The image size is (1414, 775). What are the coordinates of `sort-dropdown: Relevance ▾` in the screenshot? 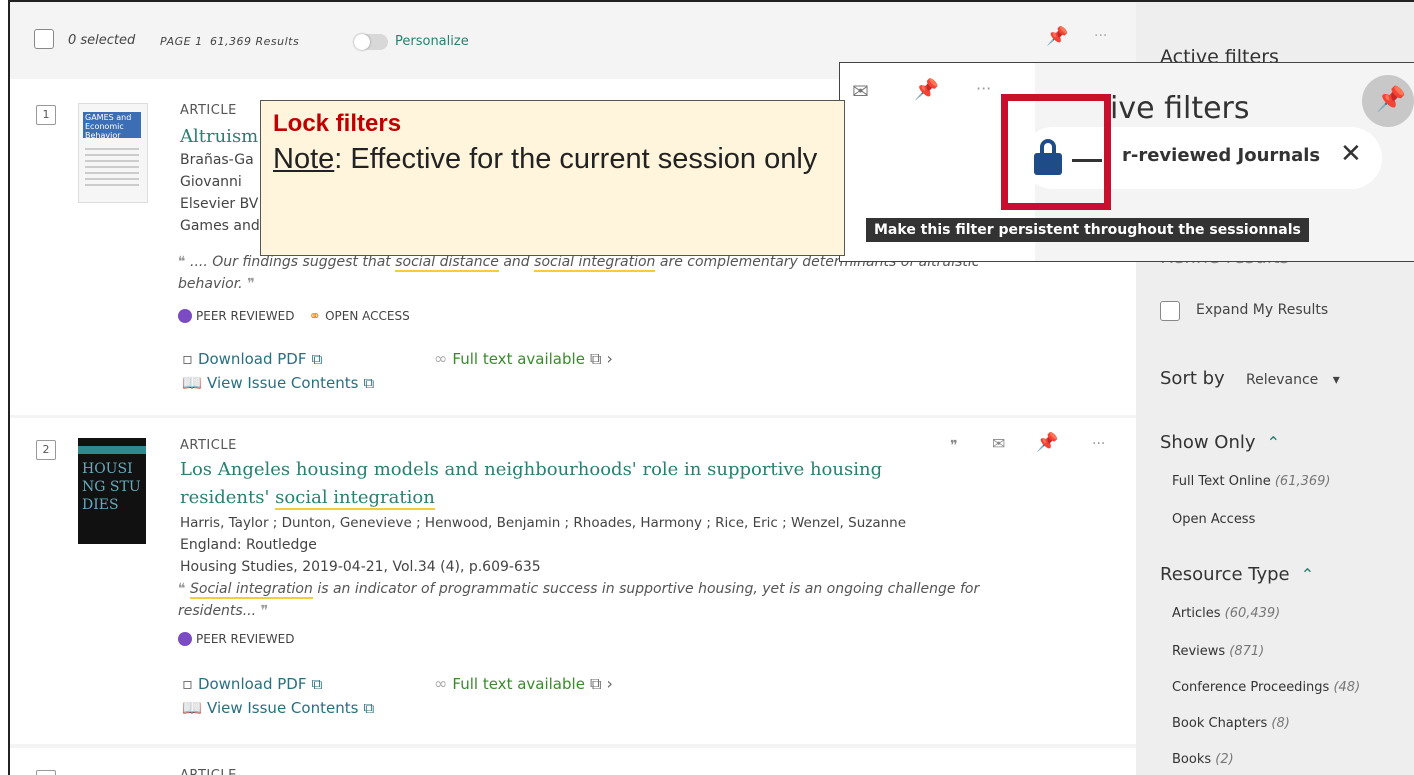 It's located at (1293, 380).